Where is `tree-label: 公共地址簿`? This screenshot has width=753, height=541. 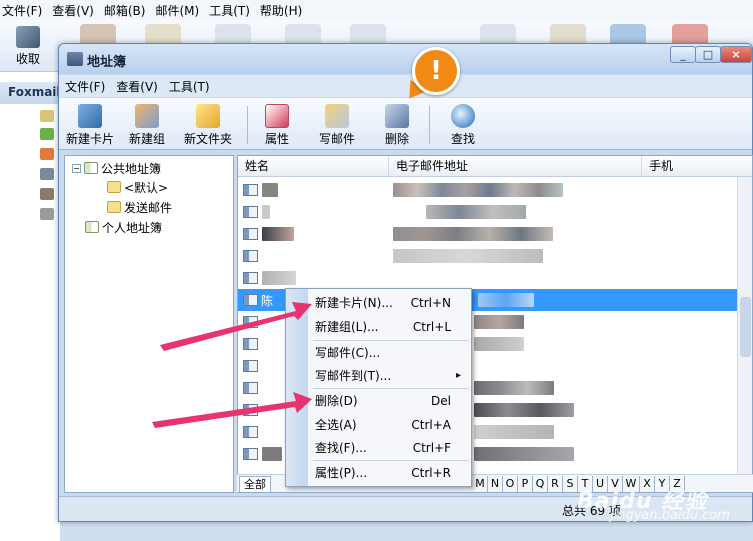
tree-label: 公共地址簿 is located at coordinates (131, 168).